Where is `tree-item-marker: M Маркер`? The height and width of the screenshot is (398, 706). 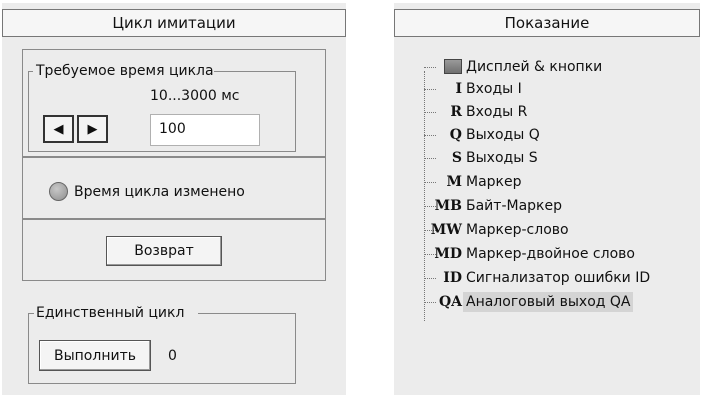
tree-item-marker: M Маркер is located at coordinates (554, 182).